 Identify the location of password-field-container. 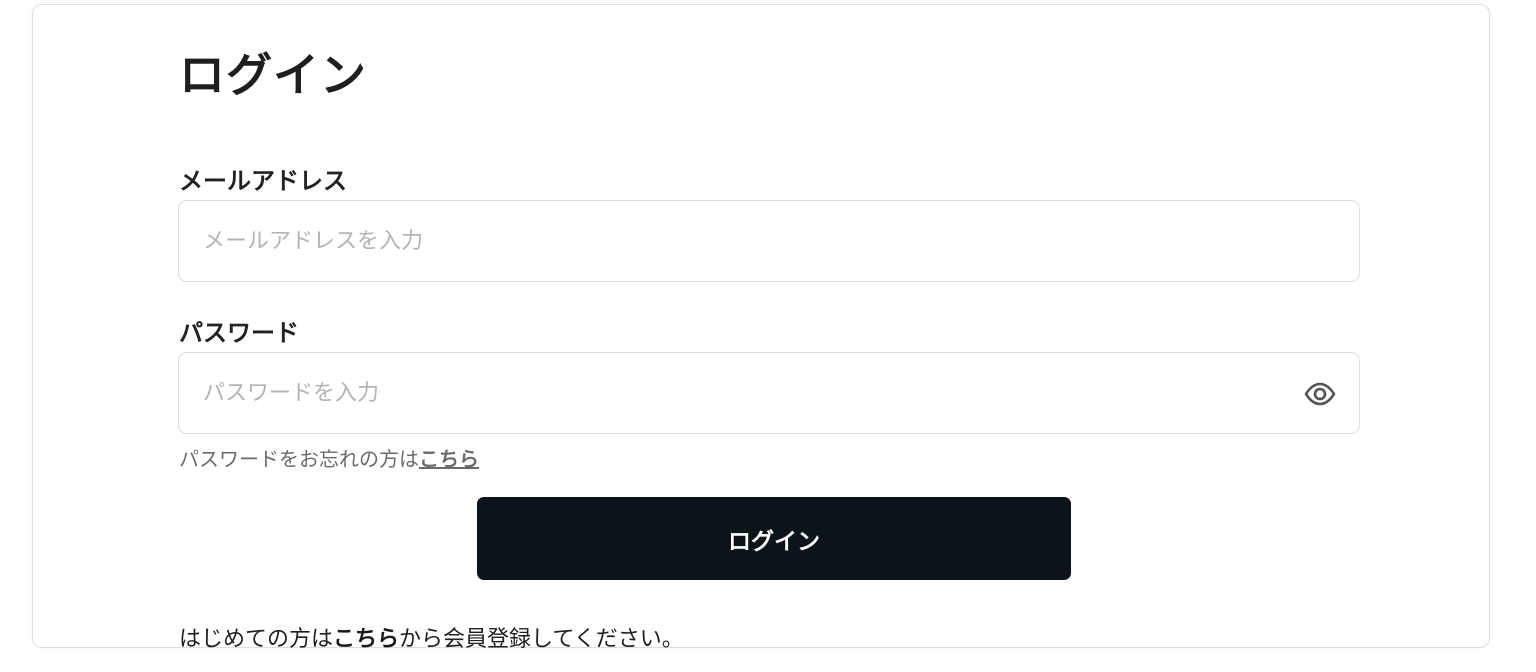
(769, 393).